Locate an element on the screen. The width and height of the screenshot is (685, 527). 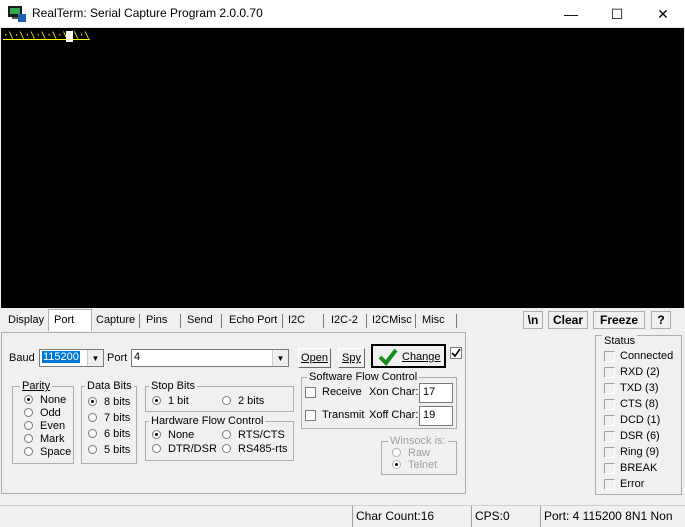
winsock-label: Raw is located at coordinates (419, 453).